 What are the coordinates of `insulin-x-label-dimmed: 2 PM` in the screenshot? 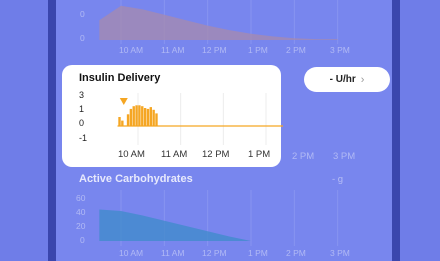 It's located at (303, 156).